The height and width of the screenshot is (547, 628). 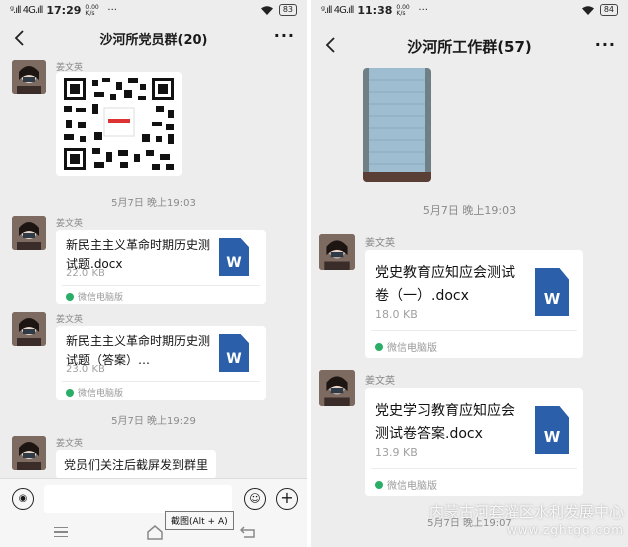 I want to click on status-time: 17:29, so click(x=64, y=10).